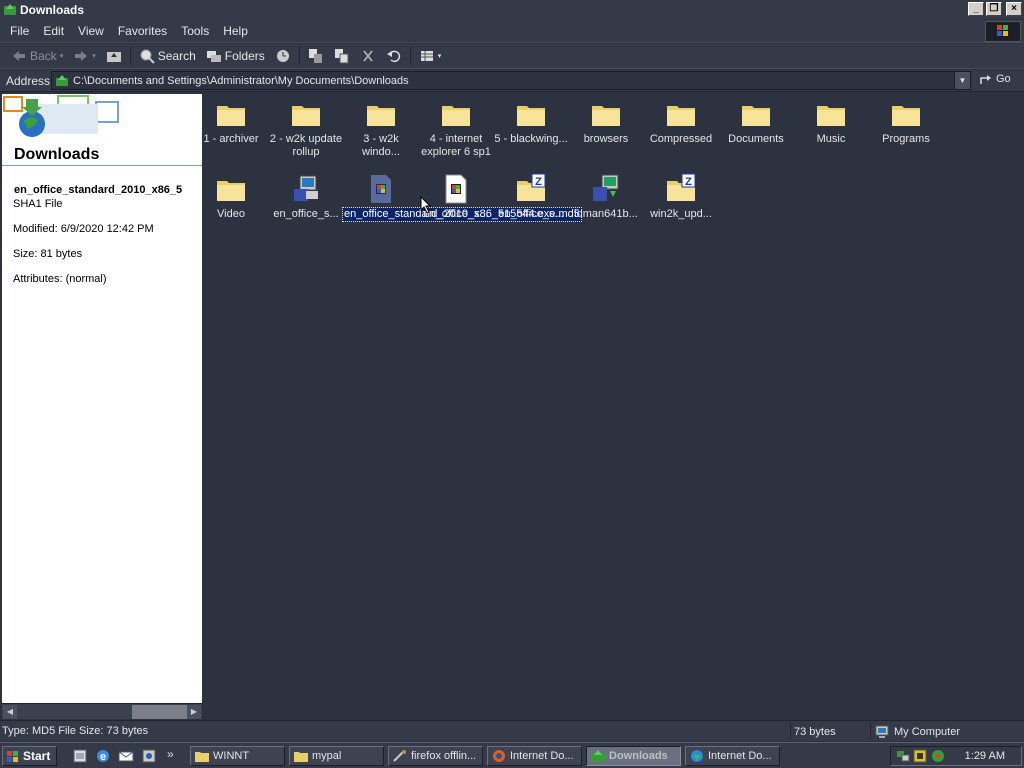  I want to click on search-icon, so click(147, 56).